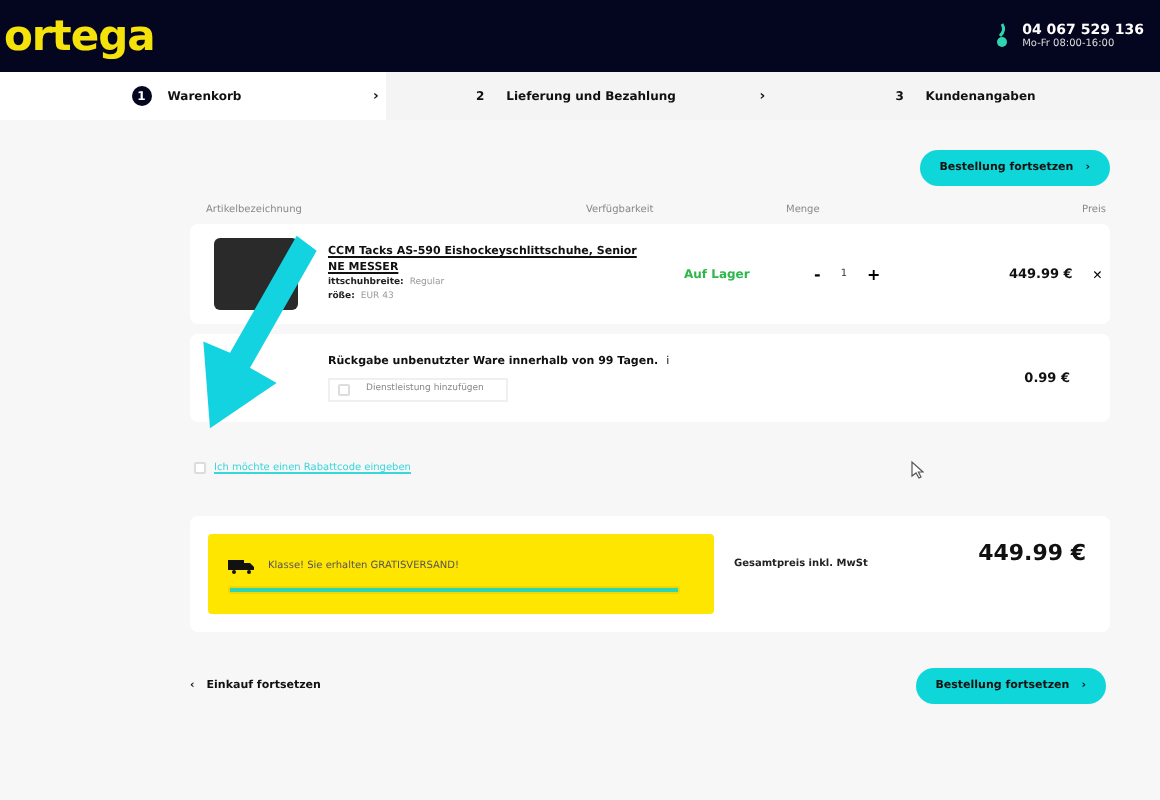  Describe the element at coordinates (241, 566) in the screenshot. I see `truck-icon` at that location.